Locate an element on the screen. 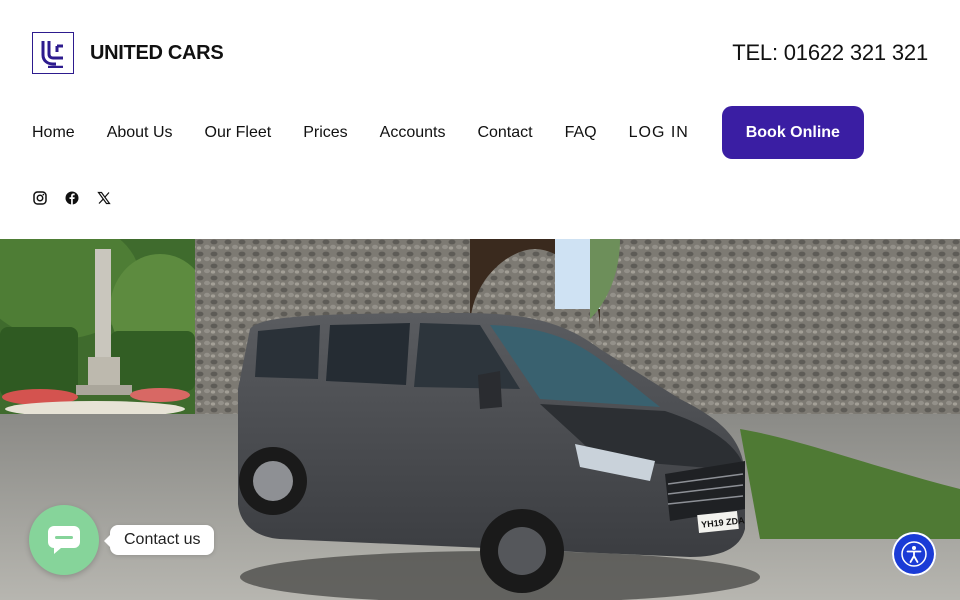 This screenshot has width=960, height=600. nav-about-us: About Us is located at coordinates (140, 133).